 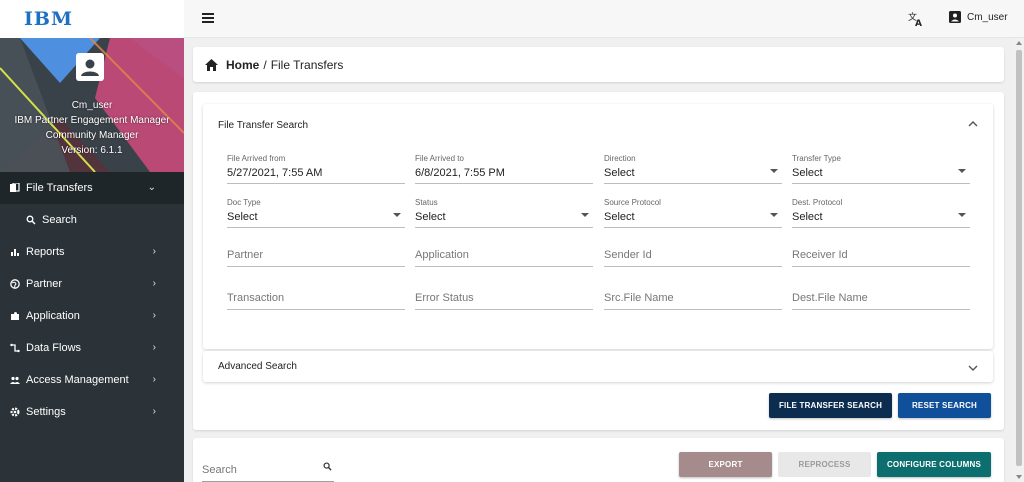 What do you see at coordinates (242, 65) in the screenshot?
I see `breadcrumb-home: Home` at bounding box center [242, 65].